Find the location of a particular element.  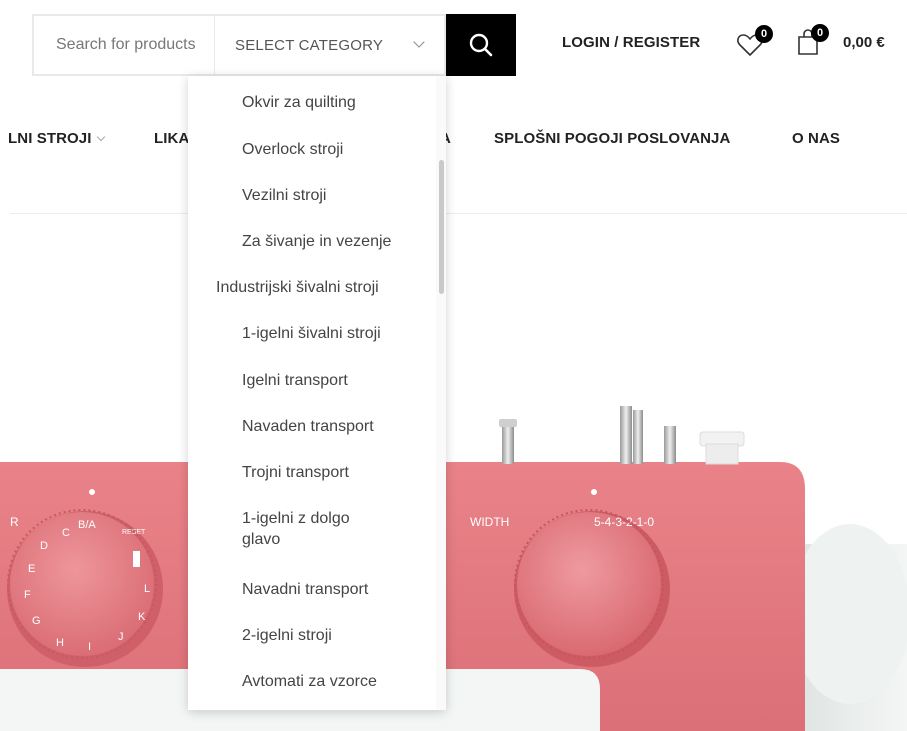

category-option: Okvir za quilting is located at coordinates (311, 102).